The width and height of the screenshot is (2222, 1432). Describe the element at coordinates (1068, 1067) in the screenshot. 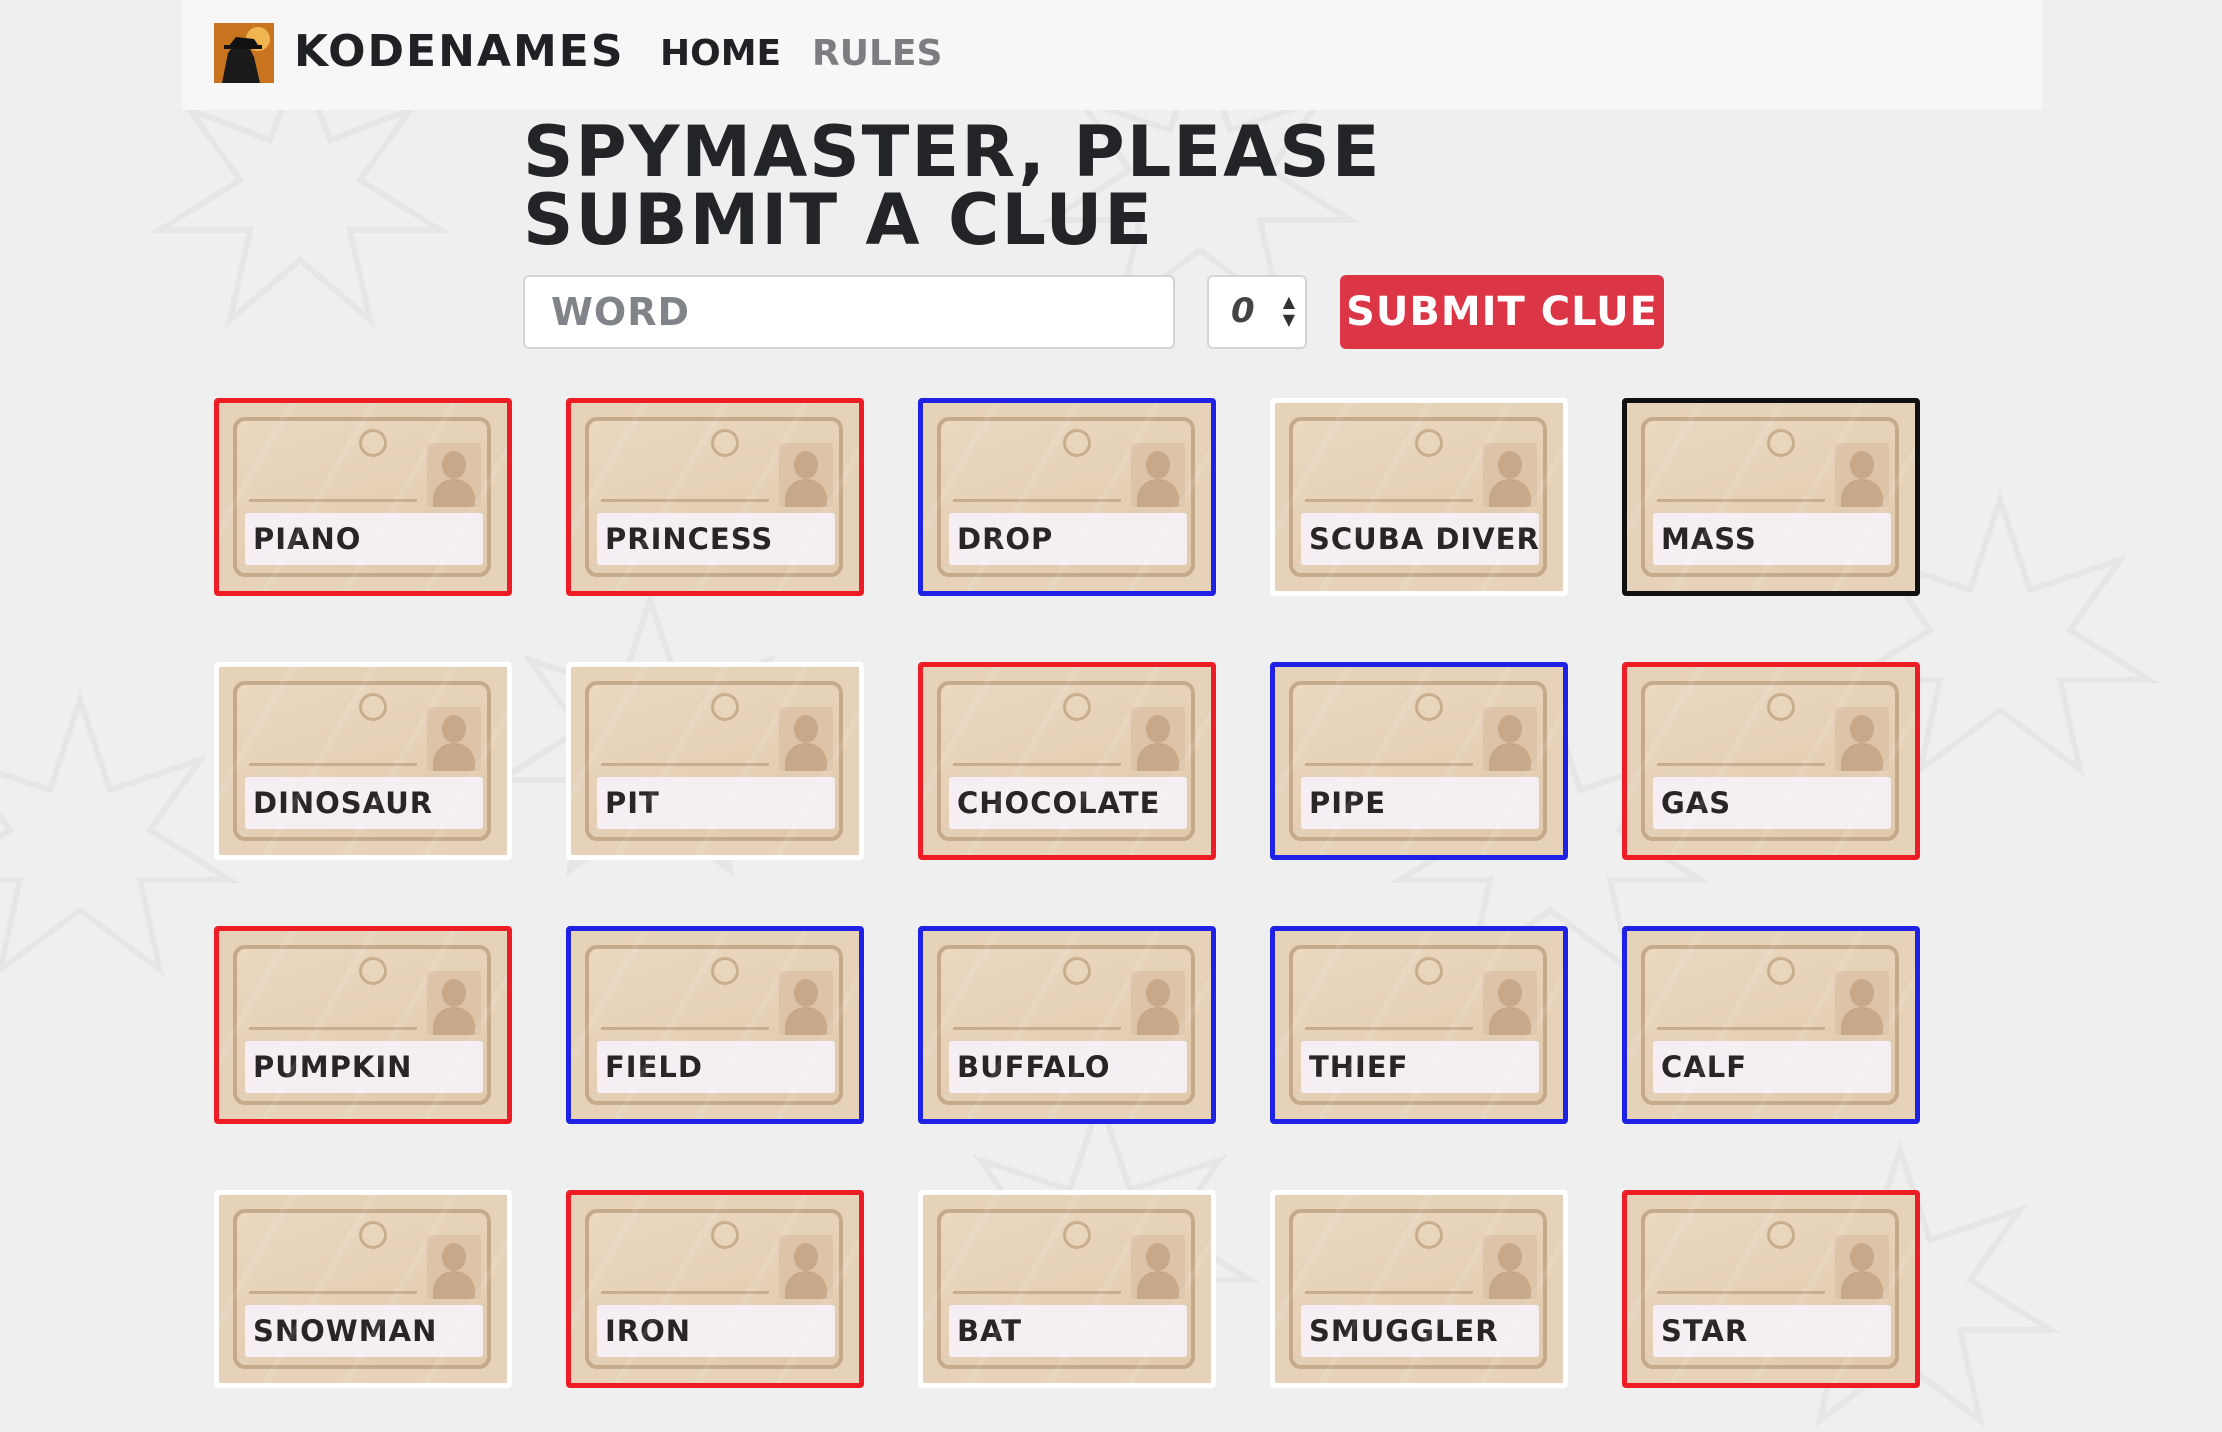

I see `card-word: BUFFALO` at that location.